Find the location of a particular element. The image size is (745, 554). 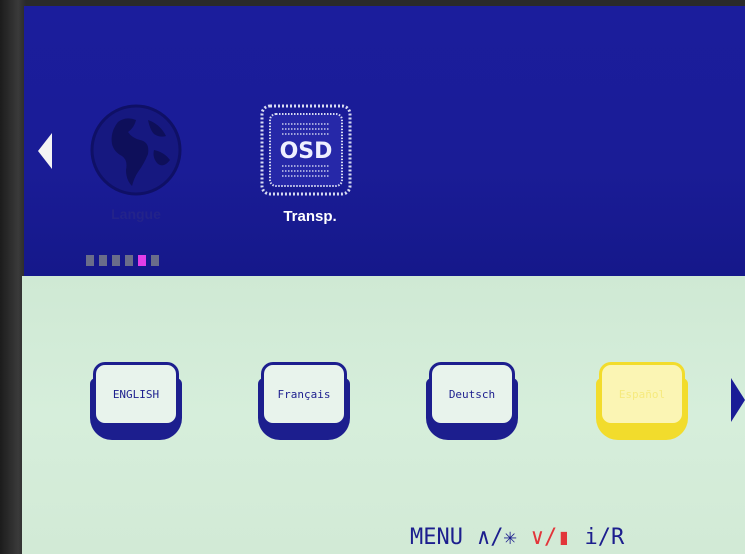

language-option-label: Français is located at coordinates (304, 394).